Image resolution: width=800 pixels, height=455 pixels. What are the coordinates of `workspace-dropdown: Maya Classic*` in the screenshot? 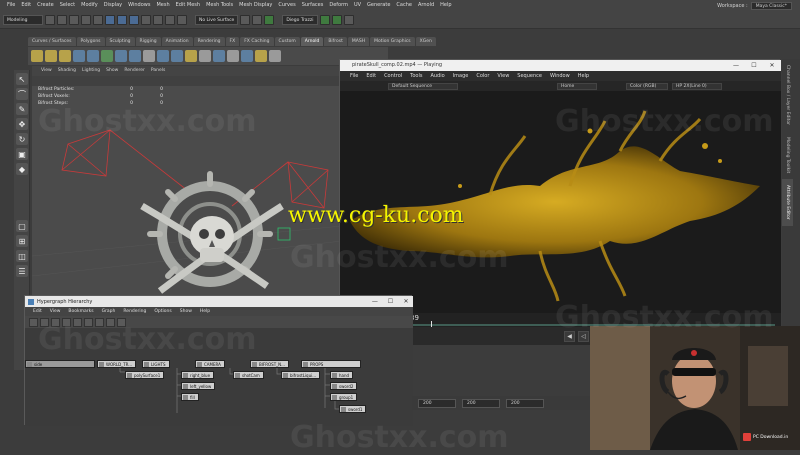 It's located at (771, 5).